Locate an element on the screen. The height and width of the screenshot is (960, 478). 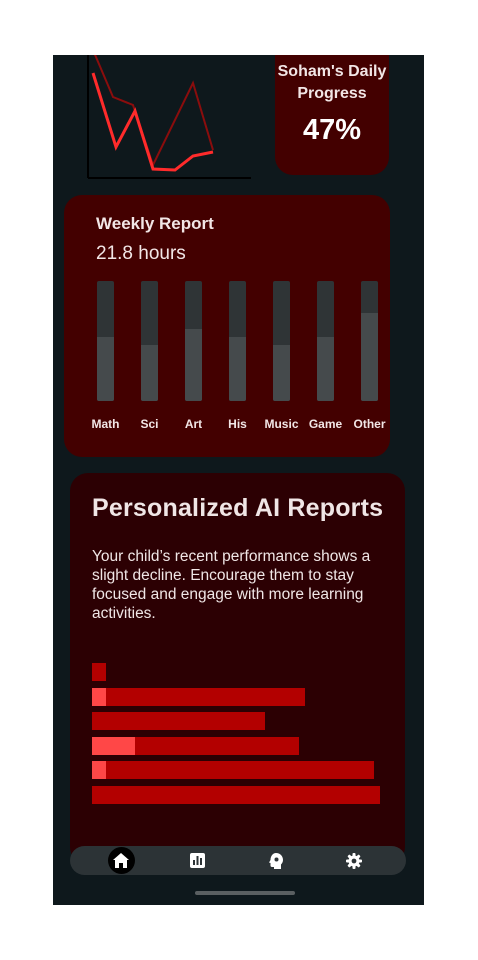
progress-line-chart is located at coordinates (168, 118).